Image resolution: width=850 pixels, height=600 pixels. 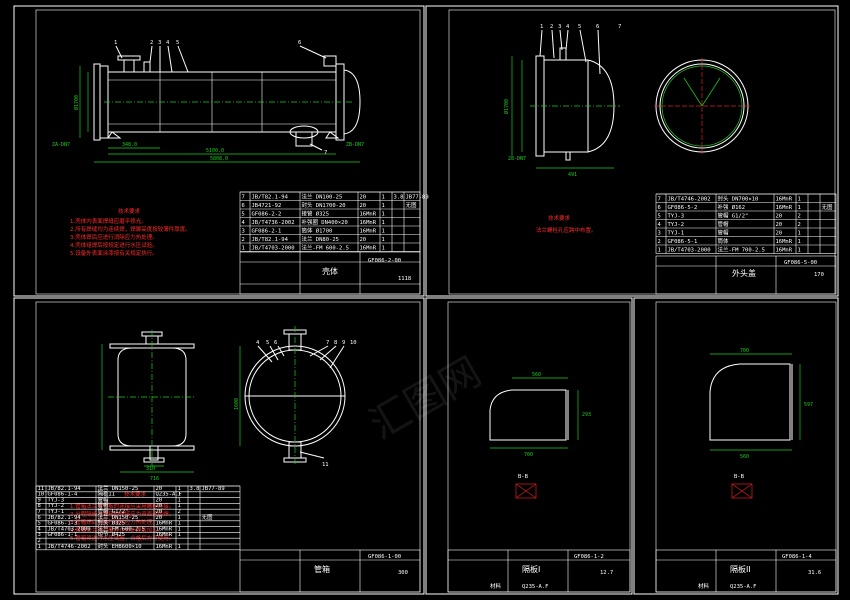 I want to click on sheet5-title: 隔板II, so click(x=740, y=569).